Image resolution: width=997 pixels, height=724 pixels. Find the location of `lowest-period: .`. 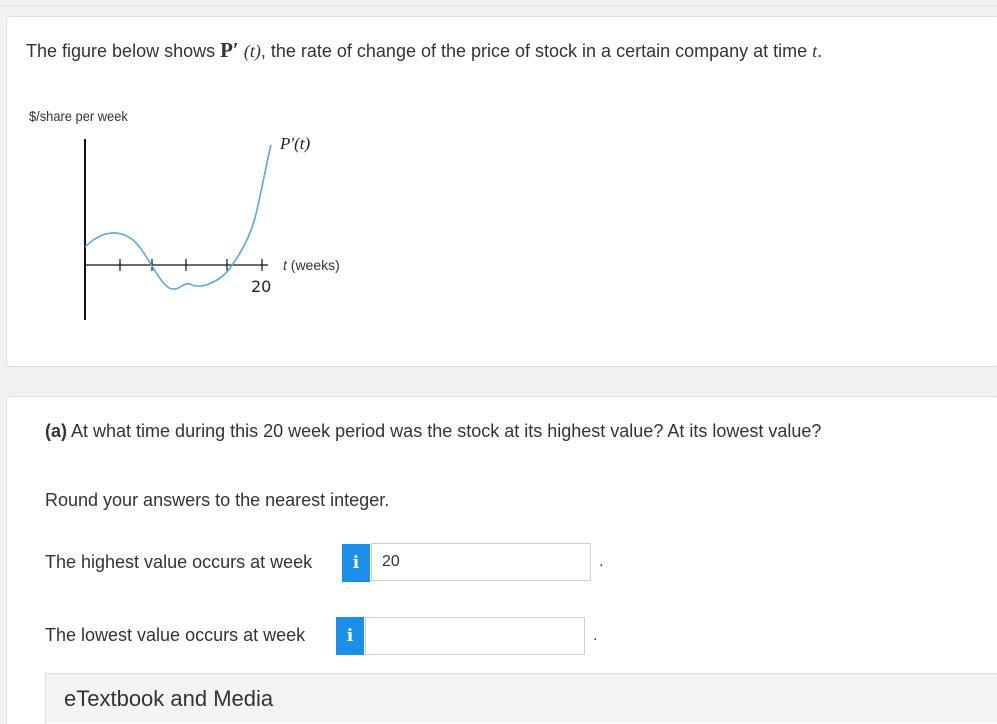

lowest-period: . is located at coordinates (595, 635).